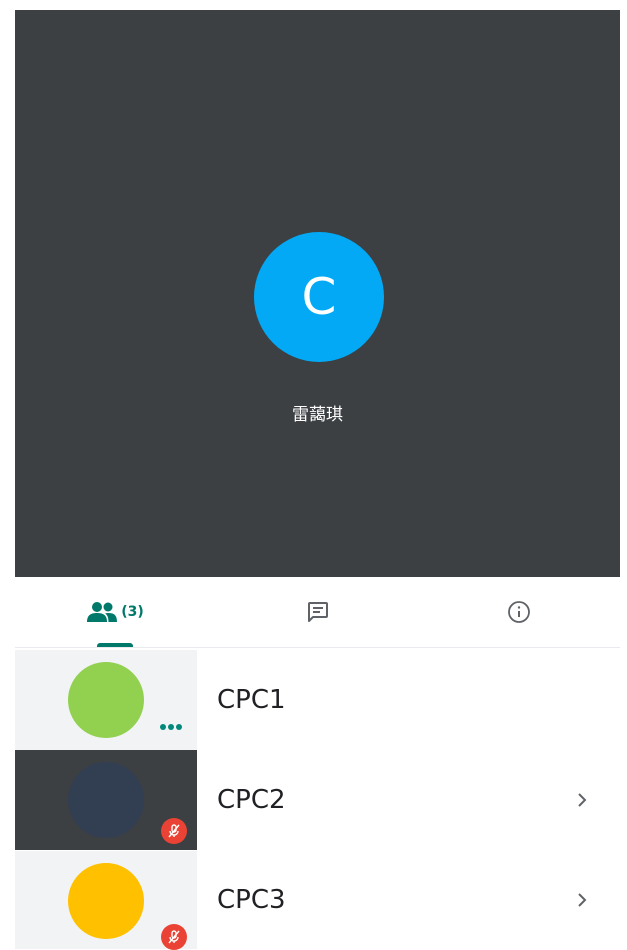 The height and width of the screenshot is (950, 627). I want to click on participant-count: (3), so click(132, 612).